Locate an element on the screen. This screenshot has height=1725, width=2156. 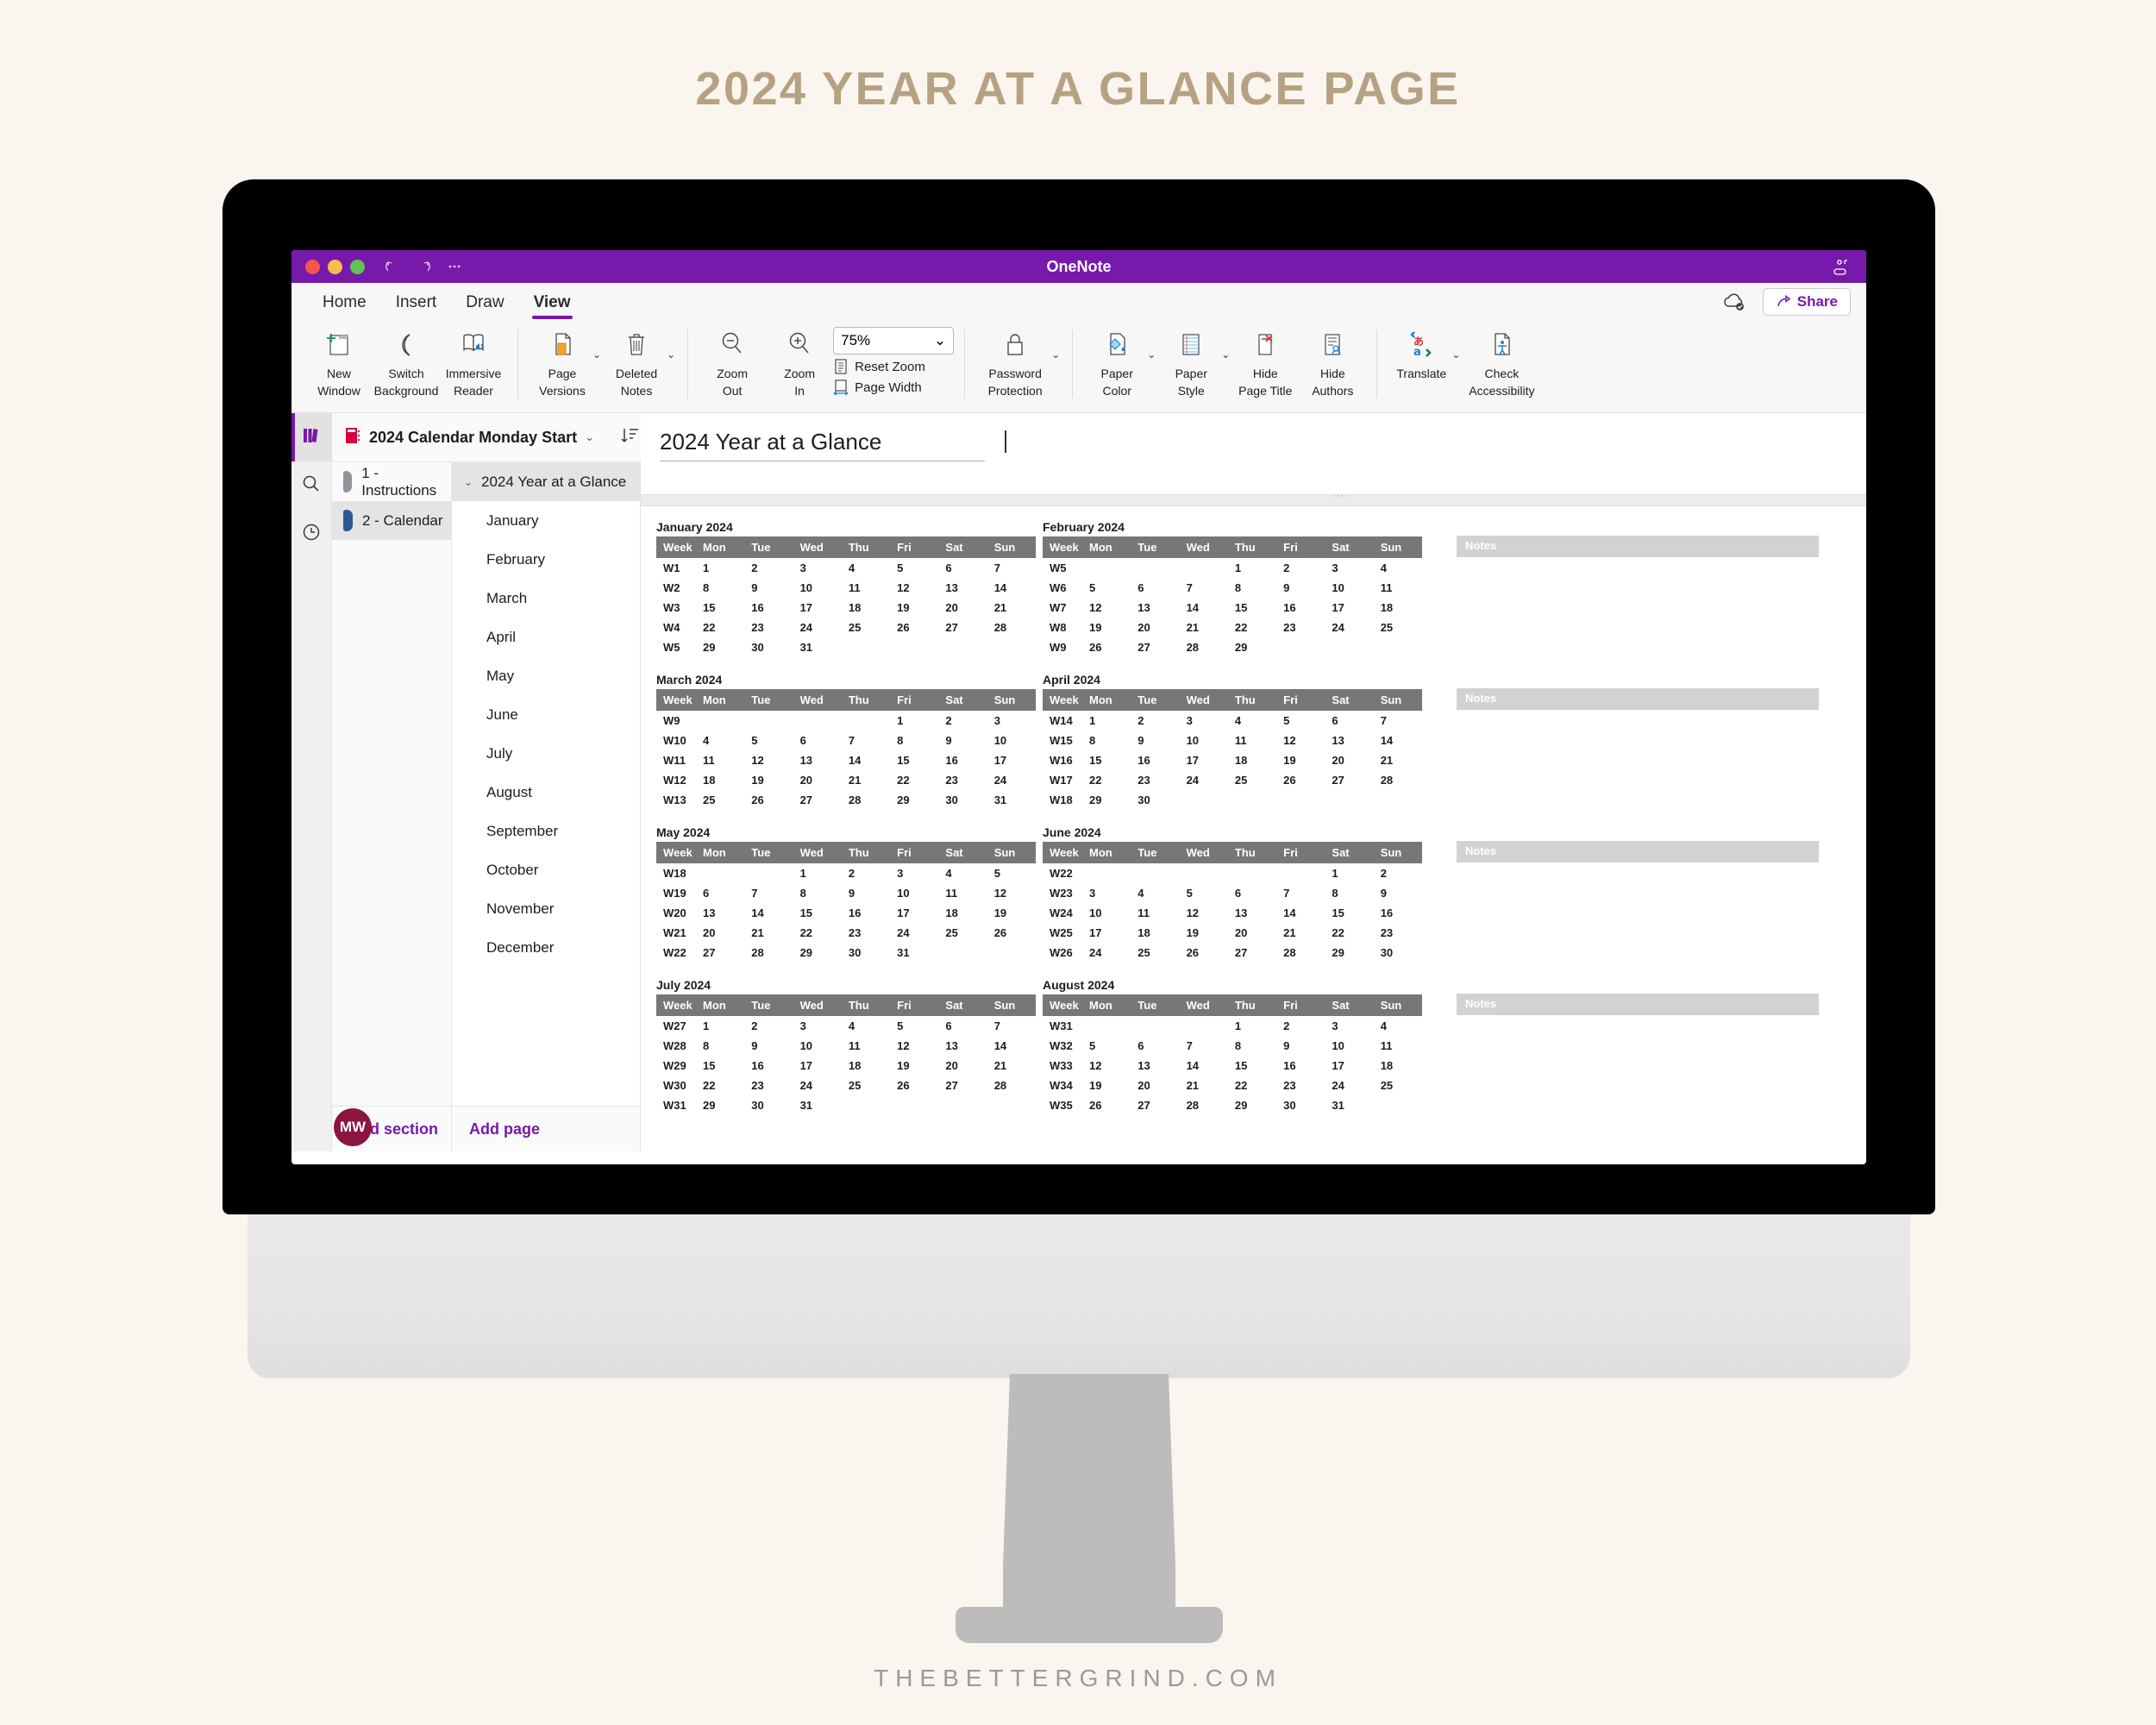
calendar-week-row: W34 19 20 21 22 23 24 25 is located at coordinates (1232, 1086).